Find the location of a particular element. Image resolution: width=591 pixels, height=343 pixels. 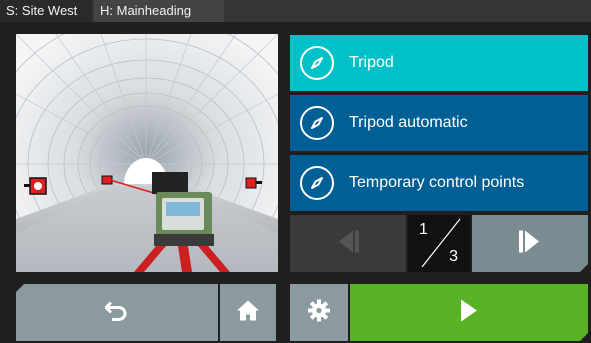

settings-button is located at coordinates (319, 312).